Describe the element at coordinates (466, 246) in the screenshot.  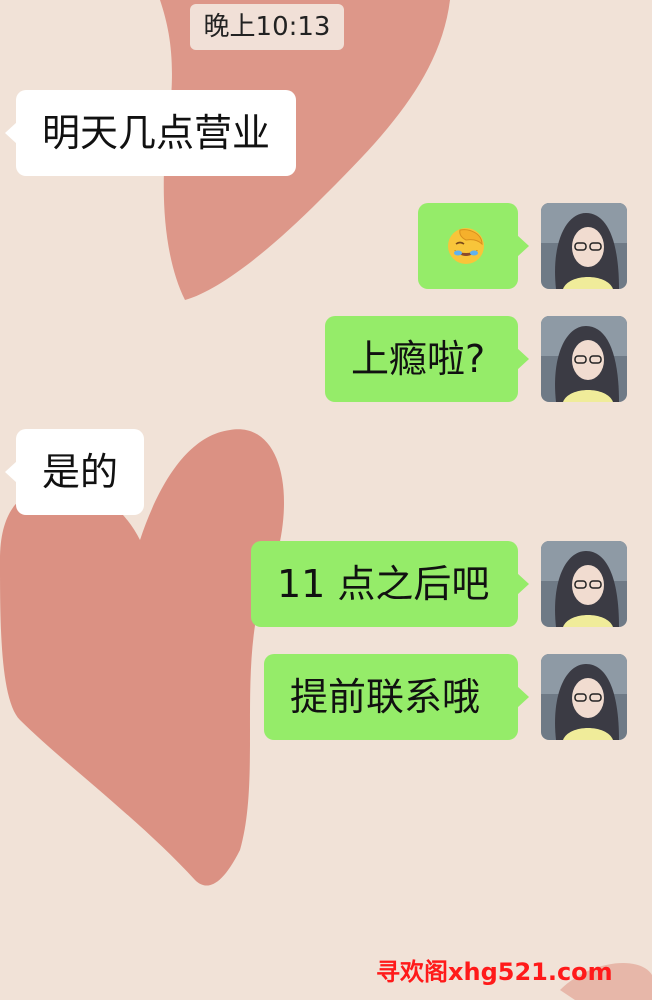
I see `face-palm-laughing-emoji-icon` at that location.